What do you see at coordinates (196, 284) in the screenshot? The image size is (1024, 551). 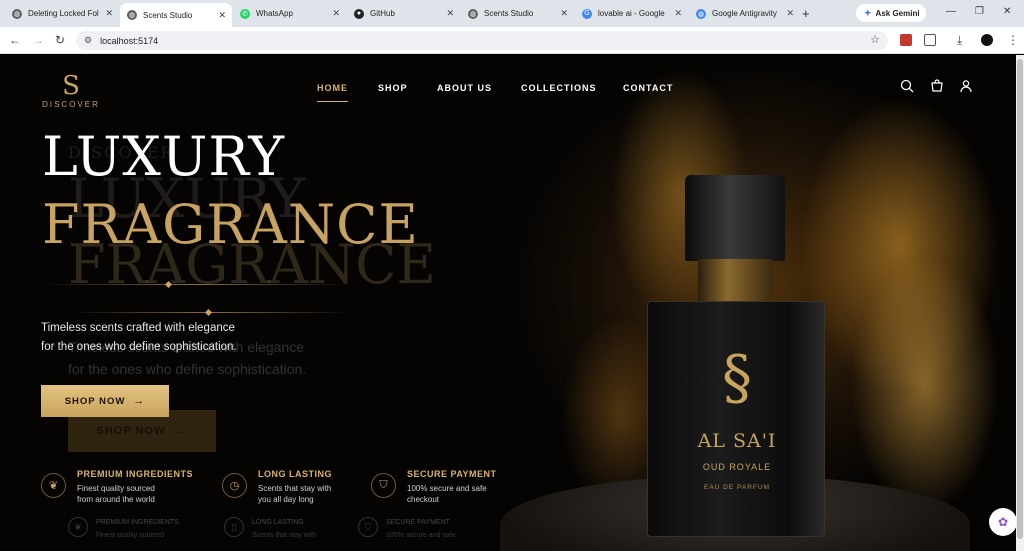 I see `divider` at bounding box center [196, 284].